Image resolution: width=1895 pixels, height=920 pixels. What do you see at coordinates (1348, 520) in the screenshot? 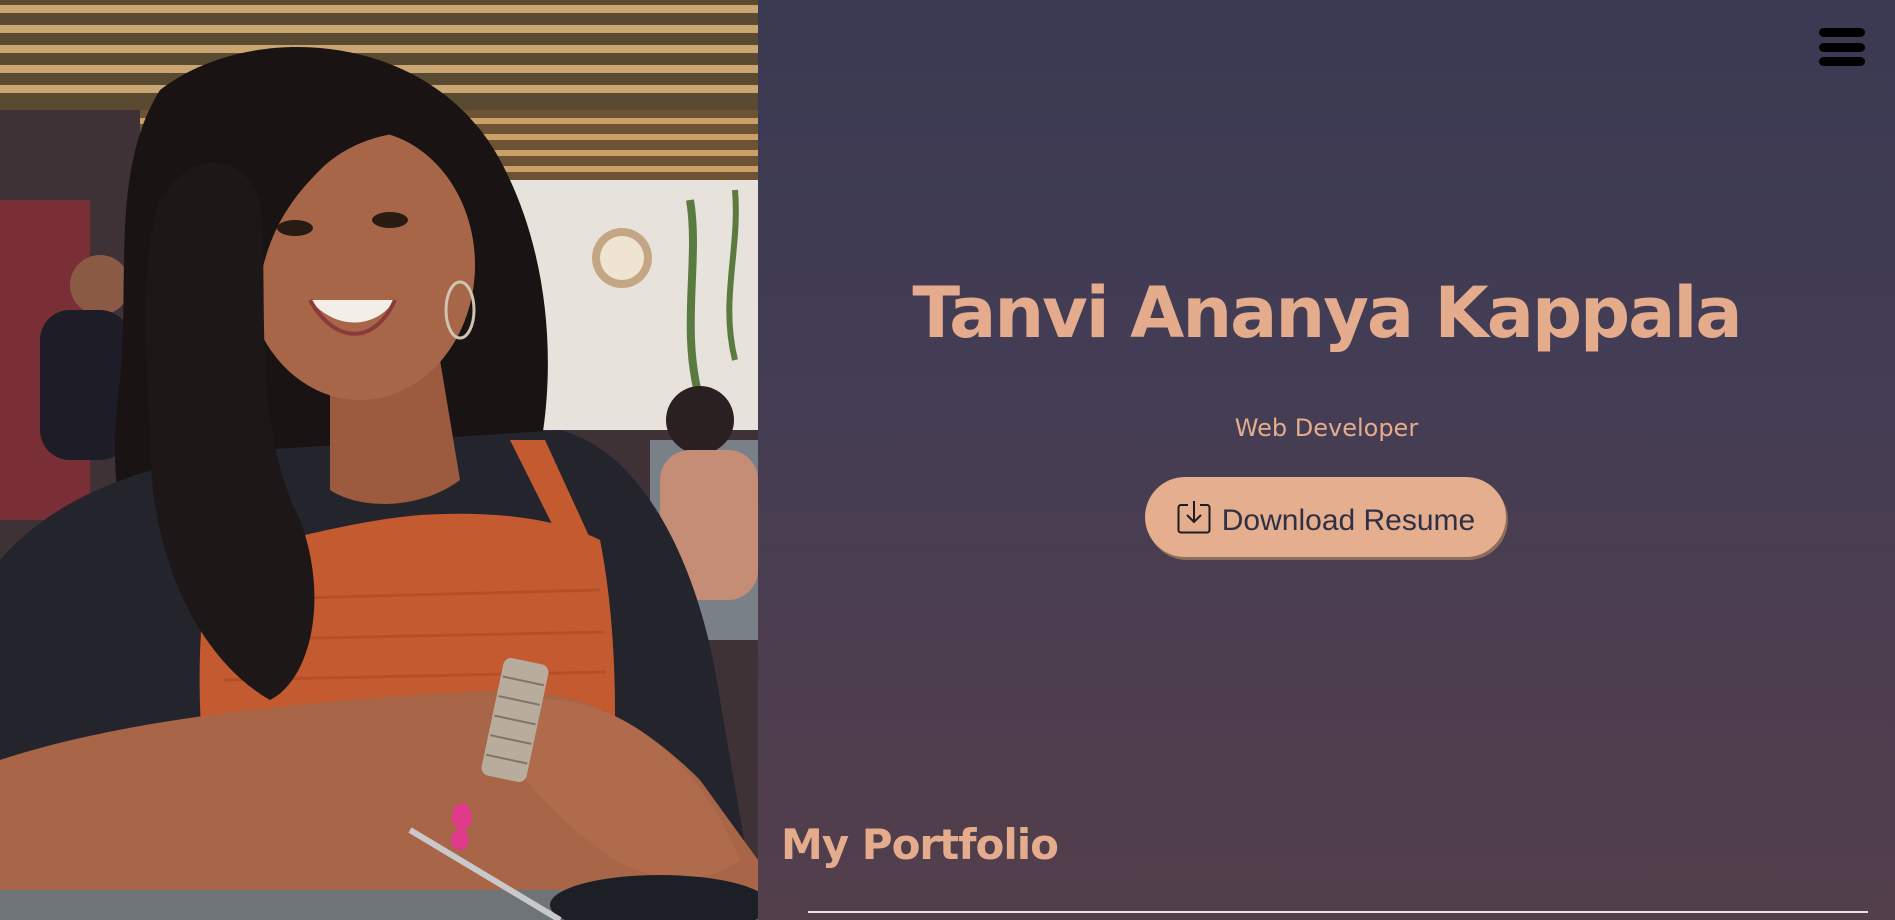
I see `download-resume-label: Download Resume` at bounding box center [1348, 520].